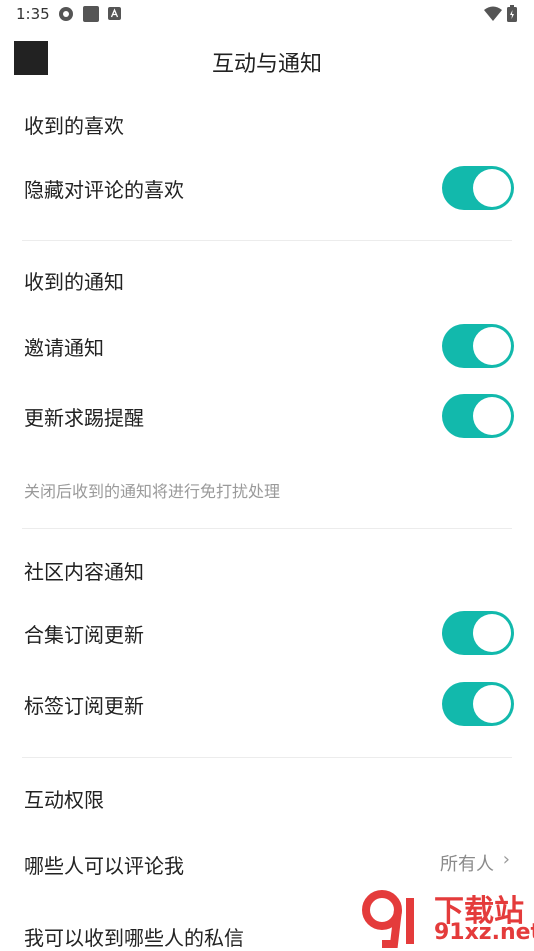 The image size is (534, 951). What do you see at coordinates (84, 635) in the screenshot?
I see `setting-label: 合集订阅更新` at bounding box center [84, 635].